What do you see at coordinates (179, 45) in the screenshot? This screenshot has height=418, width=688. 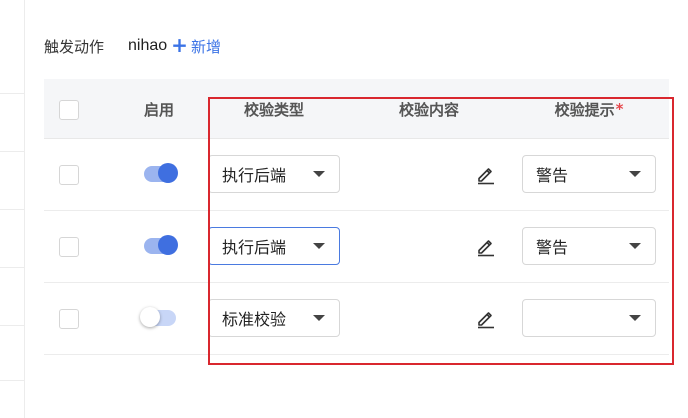 I see `plus-icon: +` at bounding box center [179, 45].